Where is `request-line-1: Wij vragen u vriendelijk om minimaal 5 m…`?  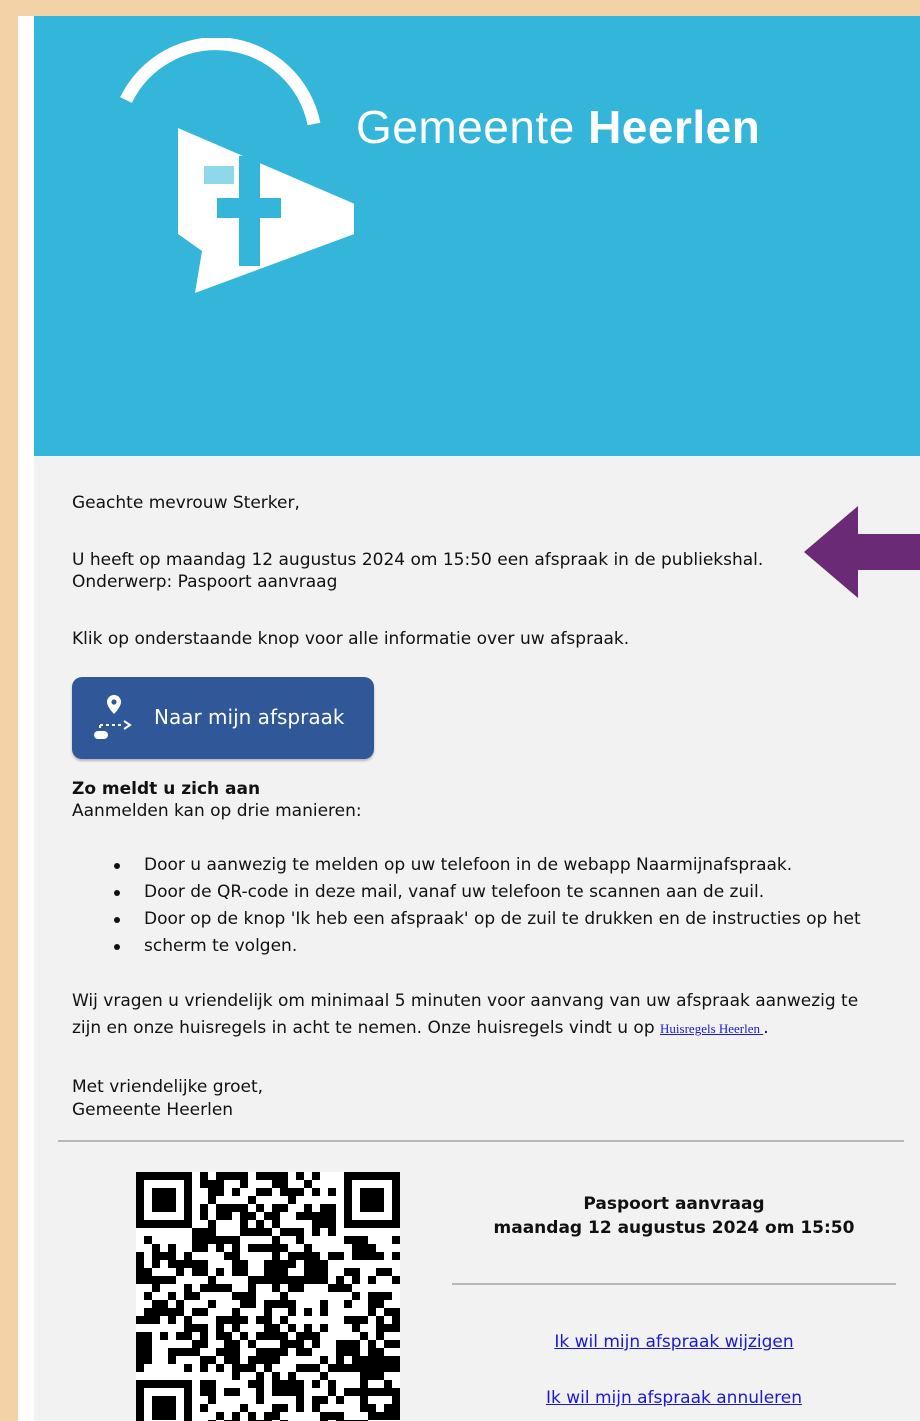 request-line-1: Wij vragen u vriendelijk om minimaal 5 m… is located at coordinates (465, 1001).